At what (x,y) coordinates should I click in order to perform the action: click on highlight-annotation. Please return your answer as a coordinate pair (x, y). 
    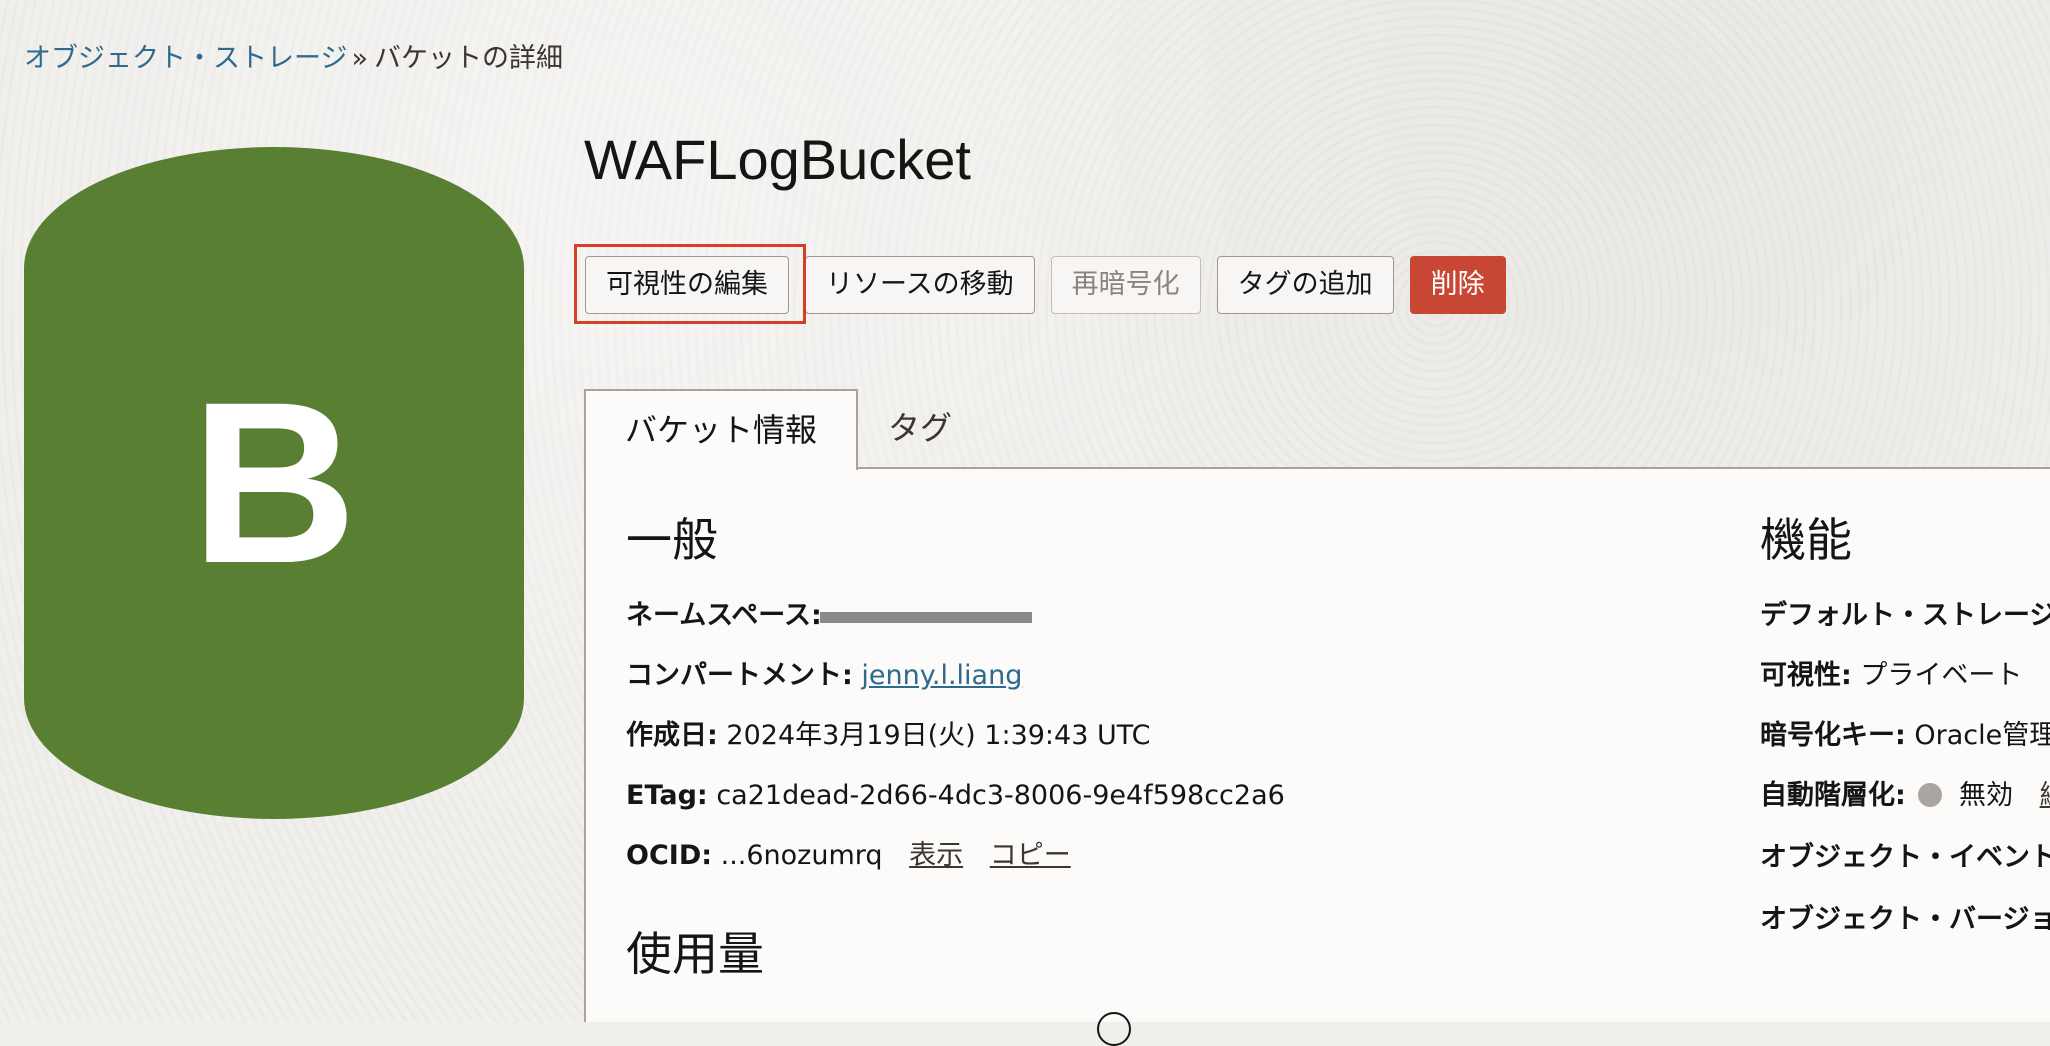
    Looking at the image, I should click on (690, 284).